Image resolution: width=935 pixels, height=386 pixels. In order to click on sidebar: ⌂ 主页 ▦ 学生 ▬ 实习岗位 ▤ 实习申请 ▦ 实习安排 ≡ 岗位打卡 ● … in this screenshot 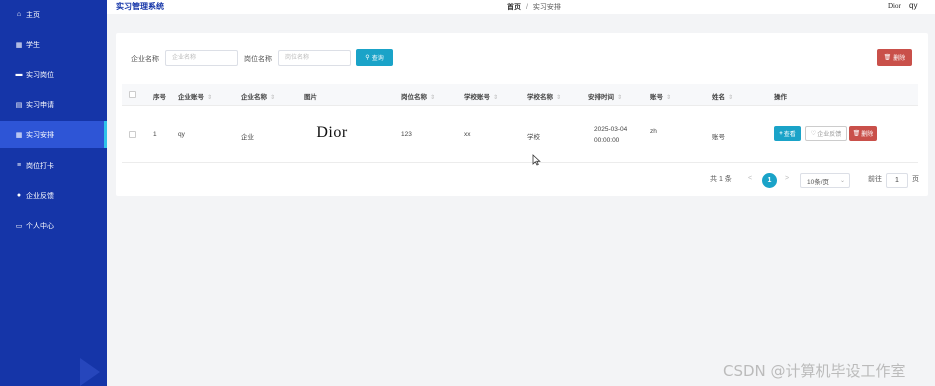, I will do `click(53, 193)`.